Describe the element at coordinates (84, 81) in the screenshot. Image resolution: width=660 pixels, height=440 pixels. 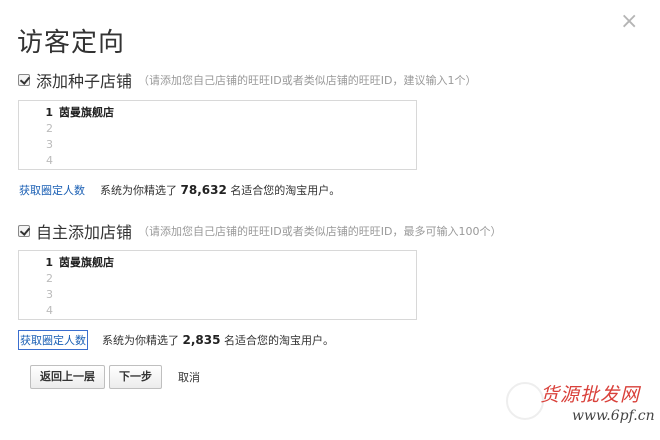
I see `seed-section-title: 添加种子店铺` at that location.